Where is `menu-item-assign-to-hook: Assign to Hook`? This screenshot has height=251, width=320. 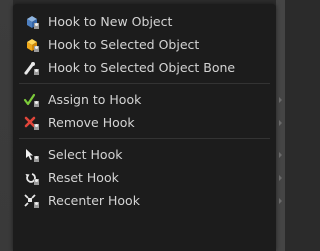
menu-item-assign-to-hook: Assign to Hook is located at coordinates (147, 99).